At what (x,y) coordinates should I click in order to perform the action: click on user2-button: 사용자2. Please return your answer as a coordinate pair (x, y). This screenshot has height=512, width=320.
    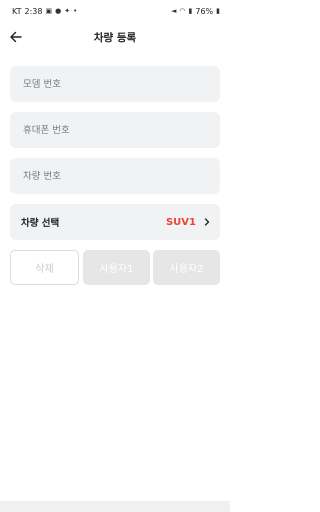
    Looking at the image, I should click on (186, 267).